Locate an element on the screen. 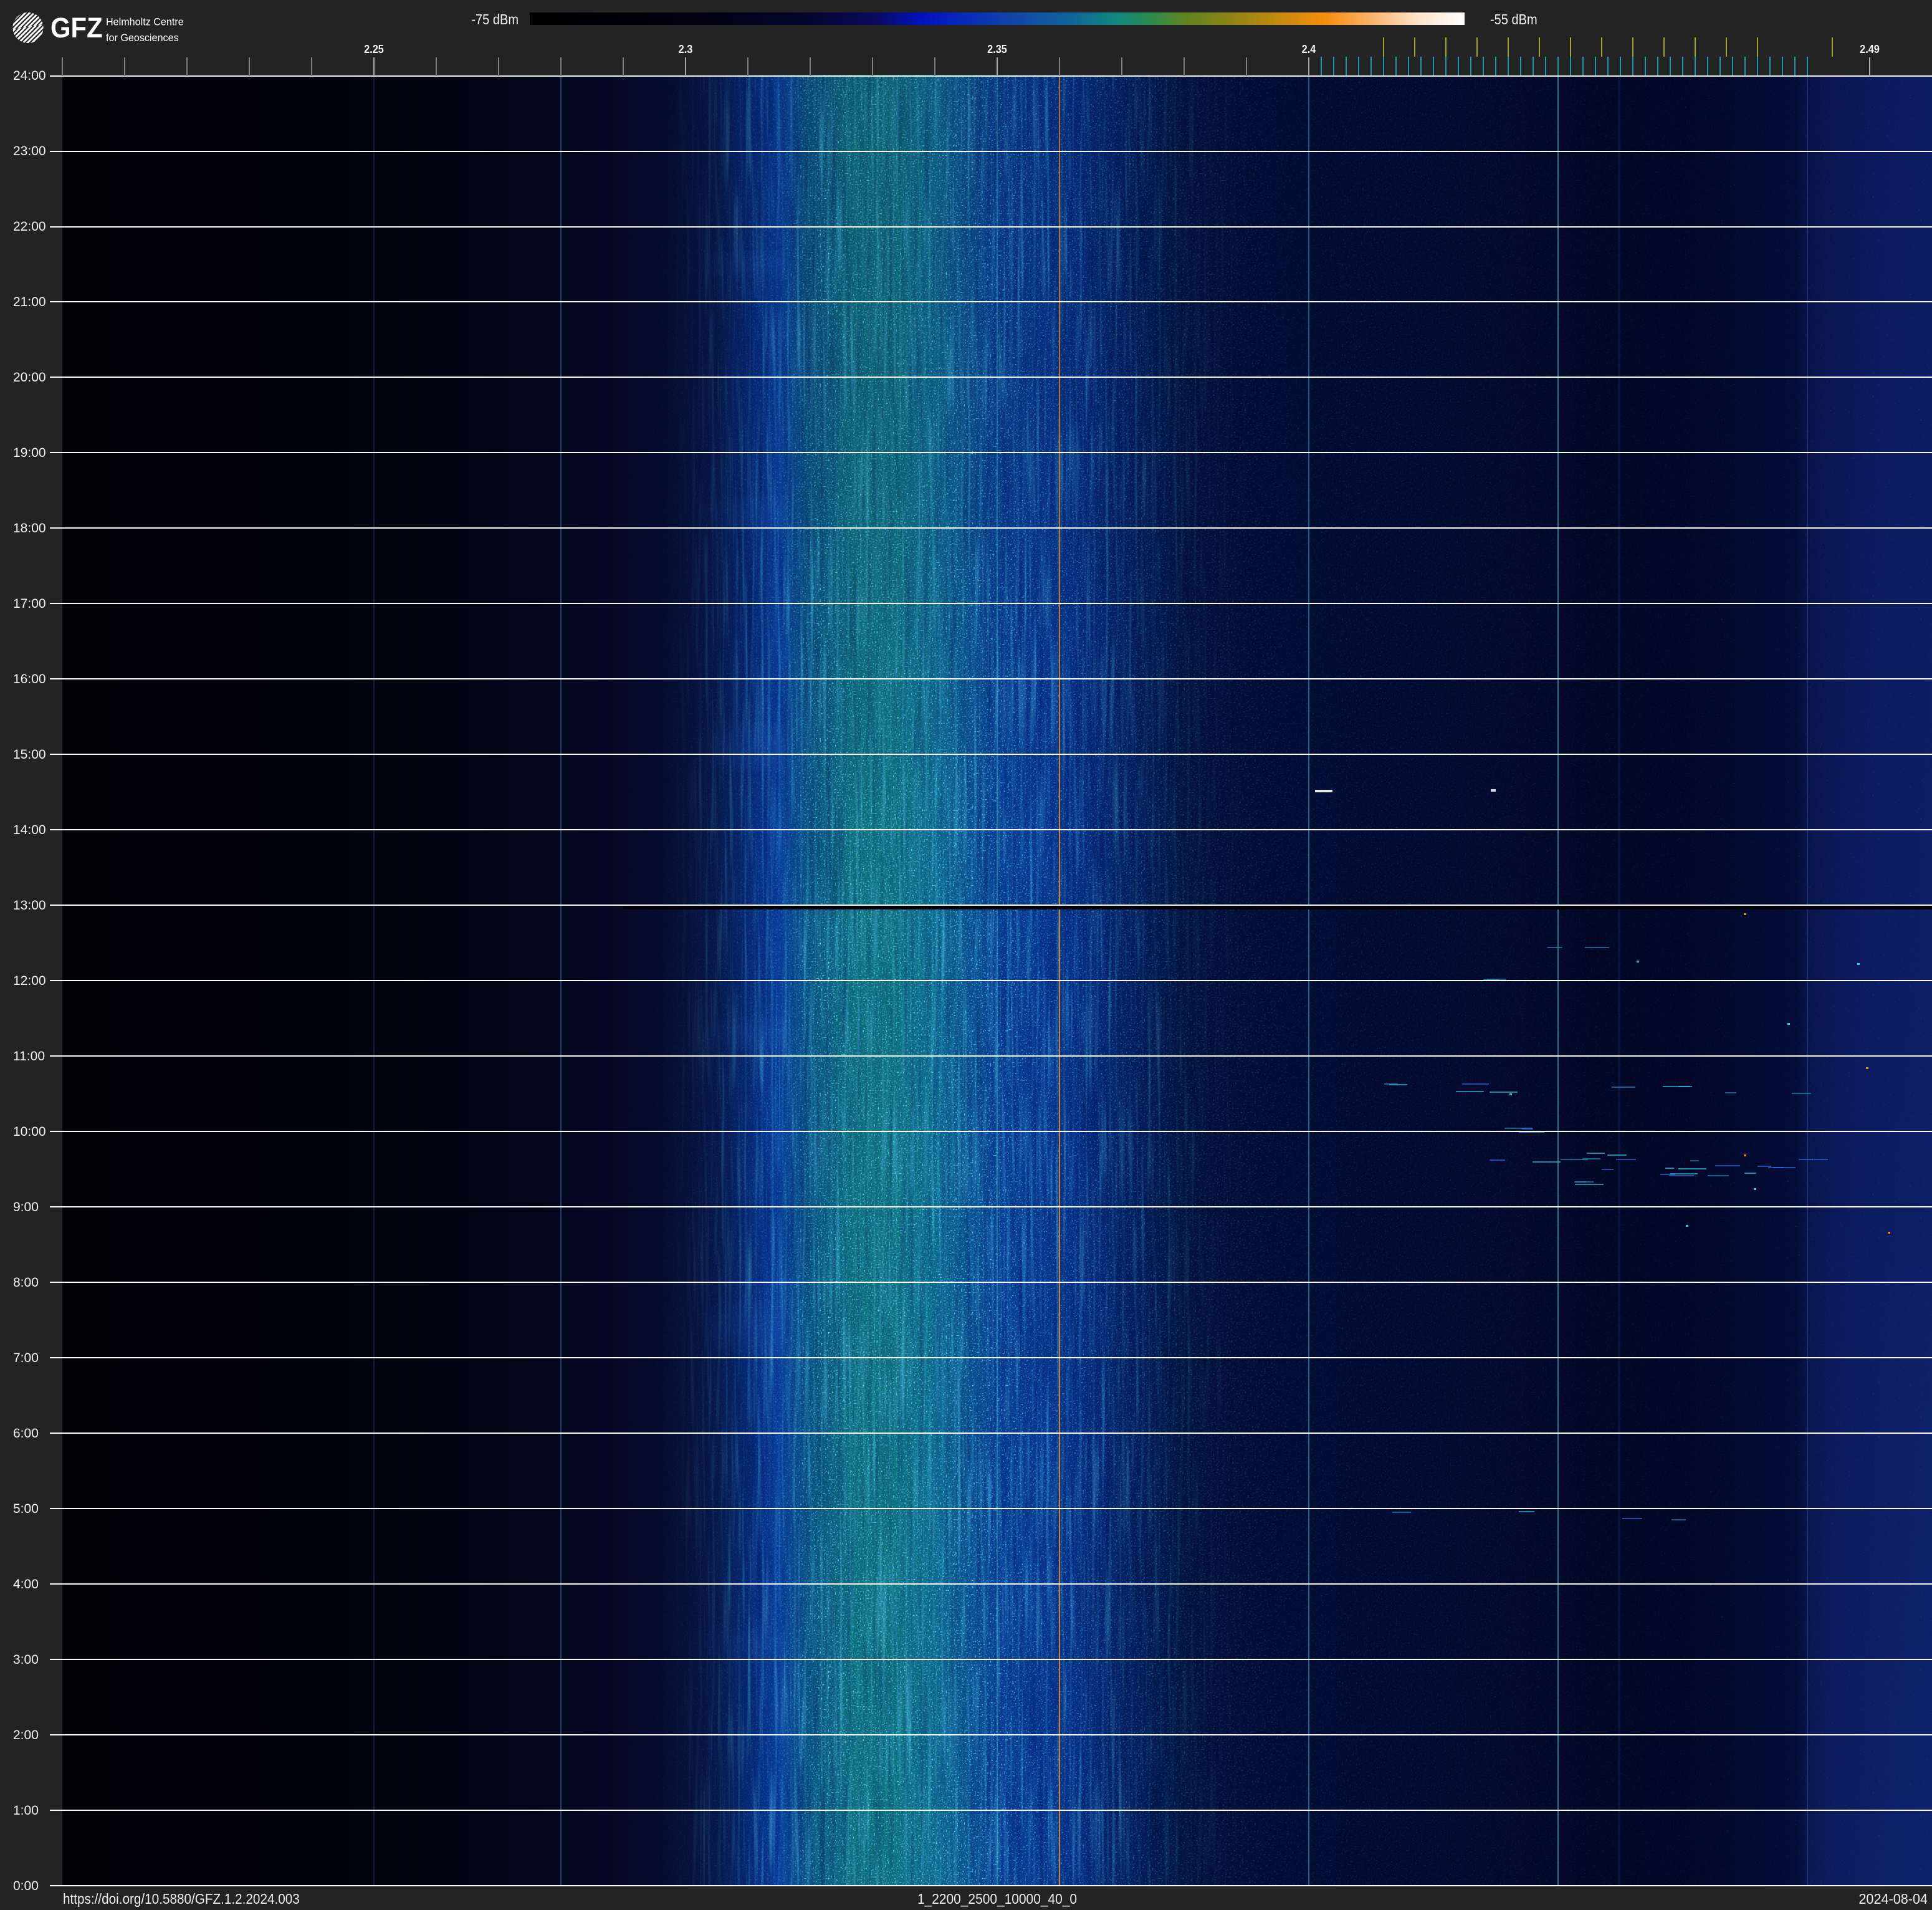 The width and height of the screenshot is (1932, 1910). svg-text: GFZ is located at coordinates (76, 28).